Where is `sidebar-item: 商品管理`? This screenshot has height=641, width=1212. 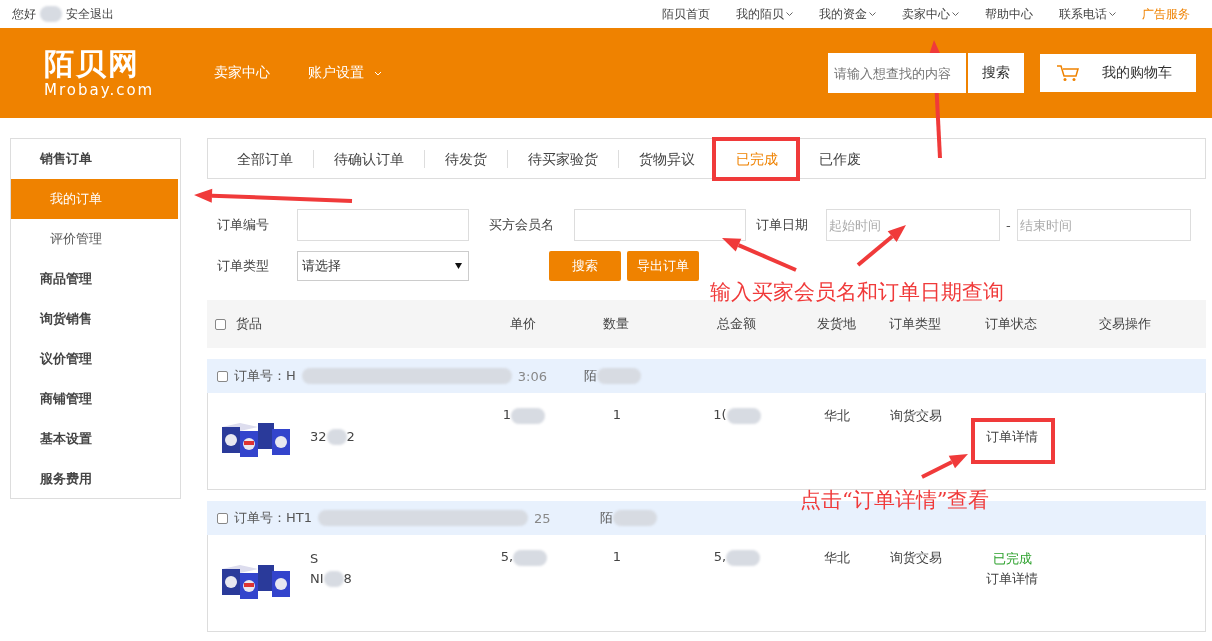
sidebar-item: 商品管理 is located at coordinates (95, 279).